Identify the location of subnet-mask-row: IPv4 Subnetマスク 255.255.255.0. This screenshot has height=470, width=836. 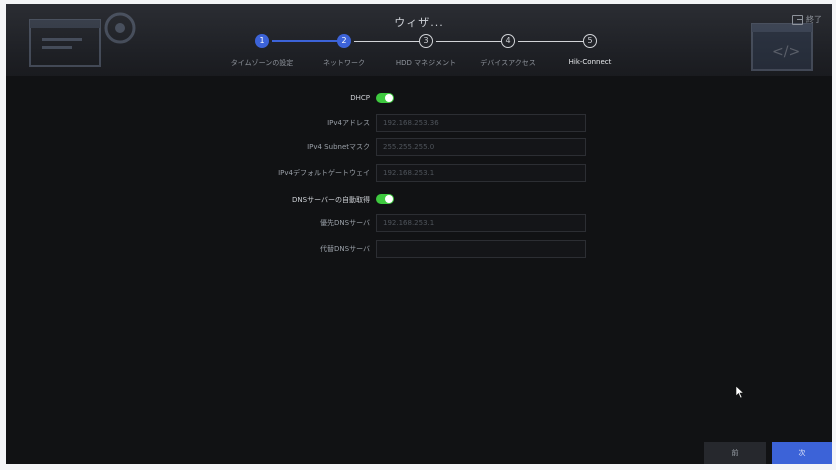
(419, 147).